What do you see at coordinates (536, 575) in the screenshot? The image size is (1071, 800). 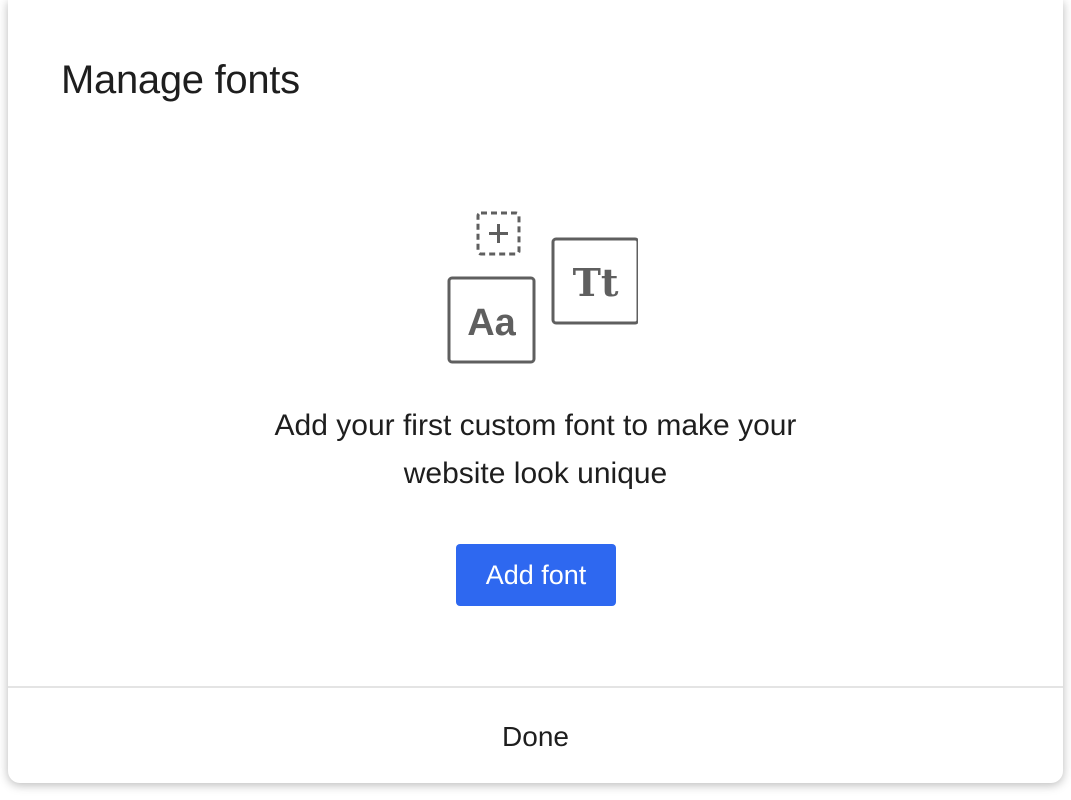 I see `add-font-button: Add font` at bounding box center [536, 575].